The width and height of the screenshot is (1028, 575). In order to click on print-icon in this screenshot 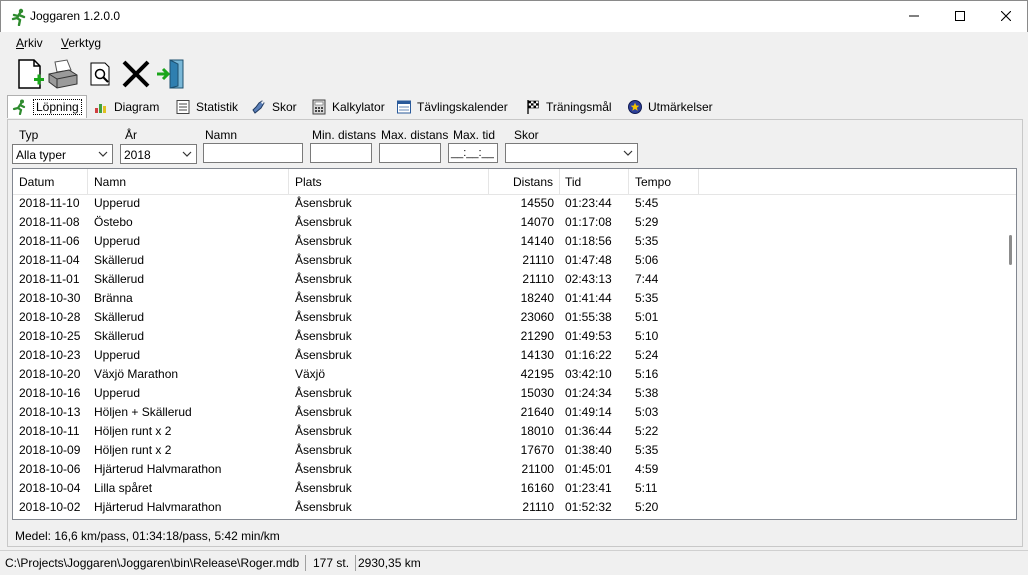, I will do `click(63, 74)`.